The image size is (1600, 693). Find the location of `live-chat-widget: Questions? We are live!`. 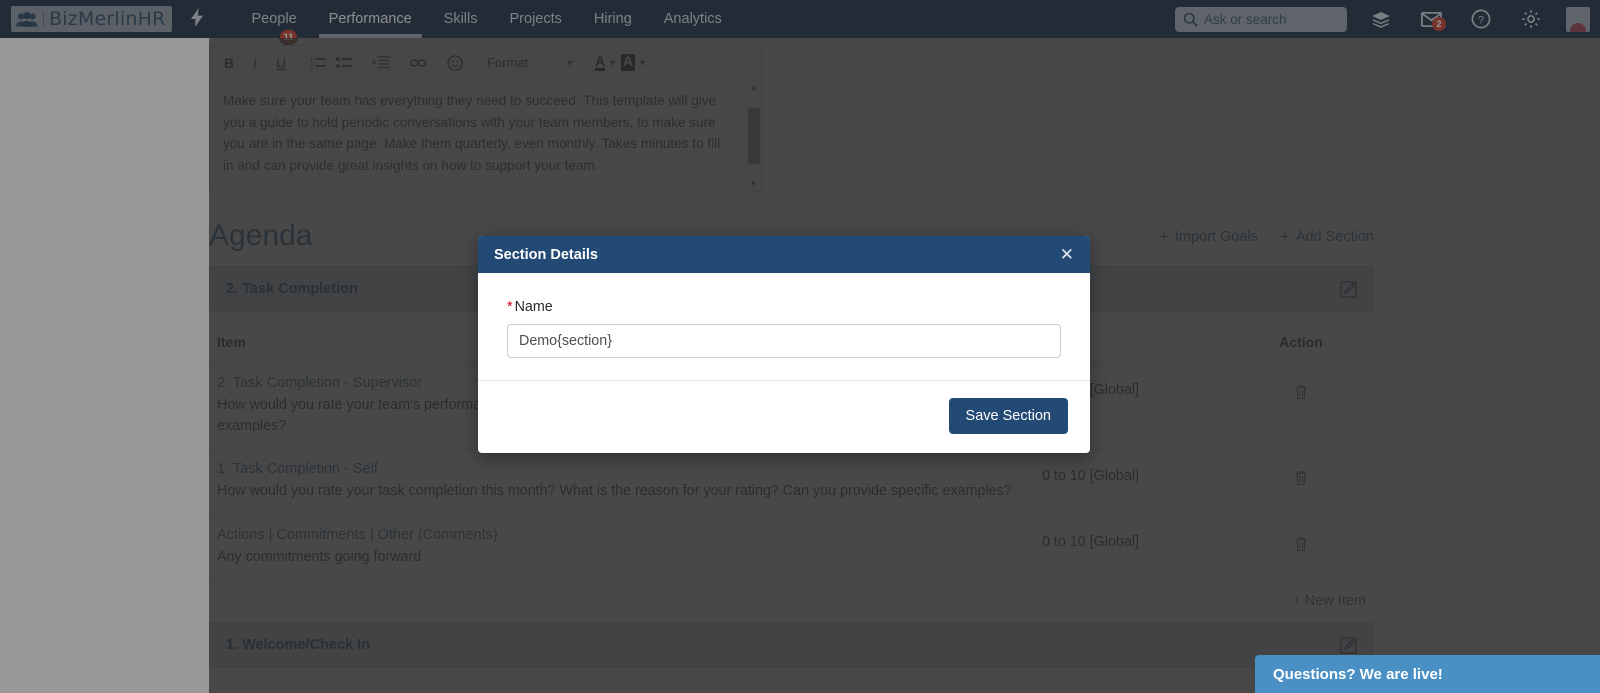

live-chat-widget: Questions? We are live! is located at coordinates (1427, 674).